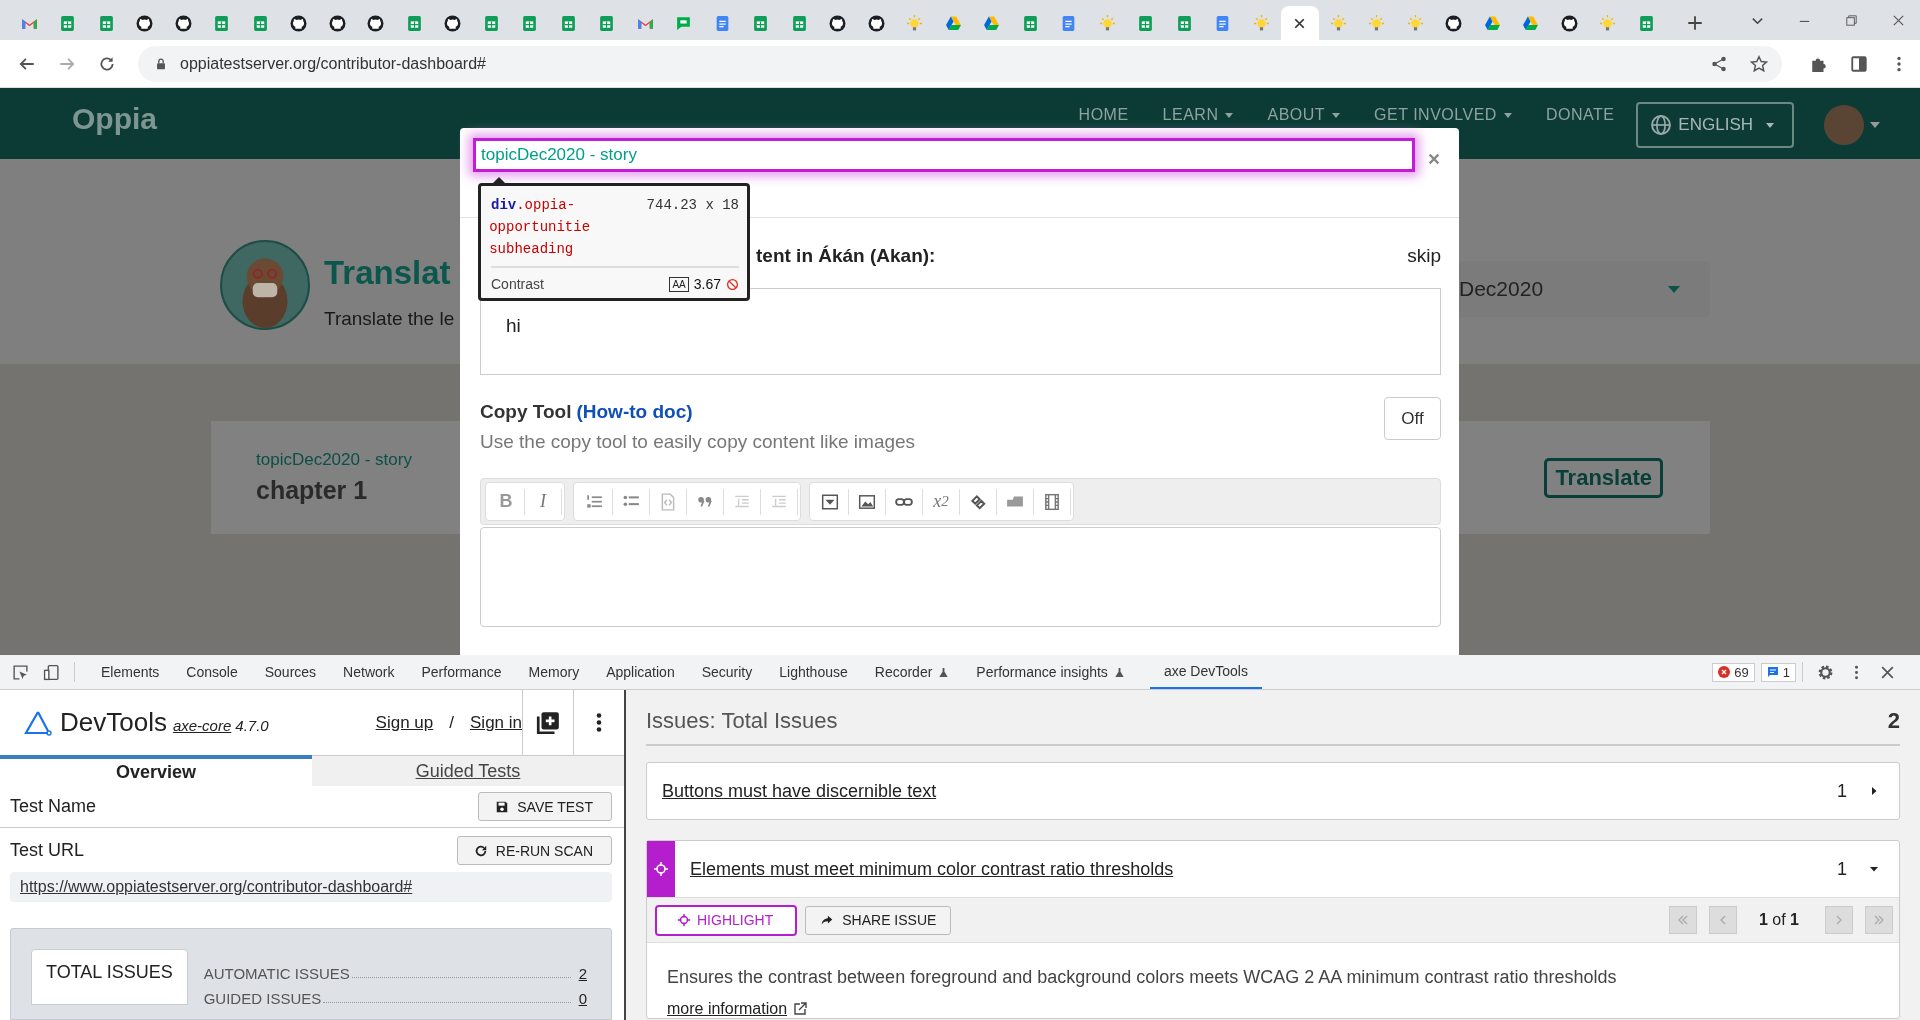  I want to click on element-class: .oppia-, so click(546, 205).